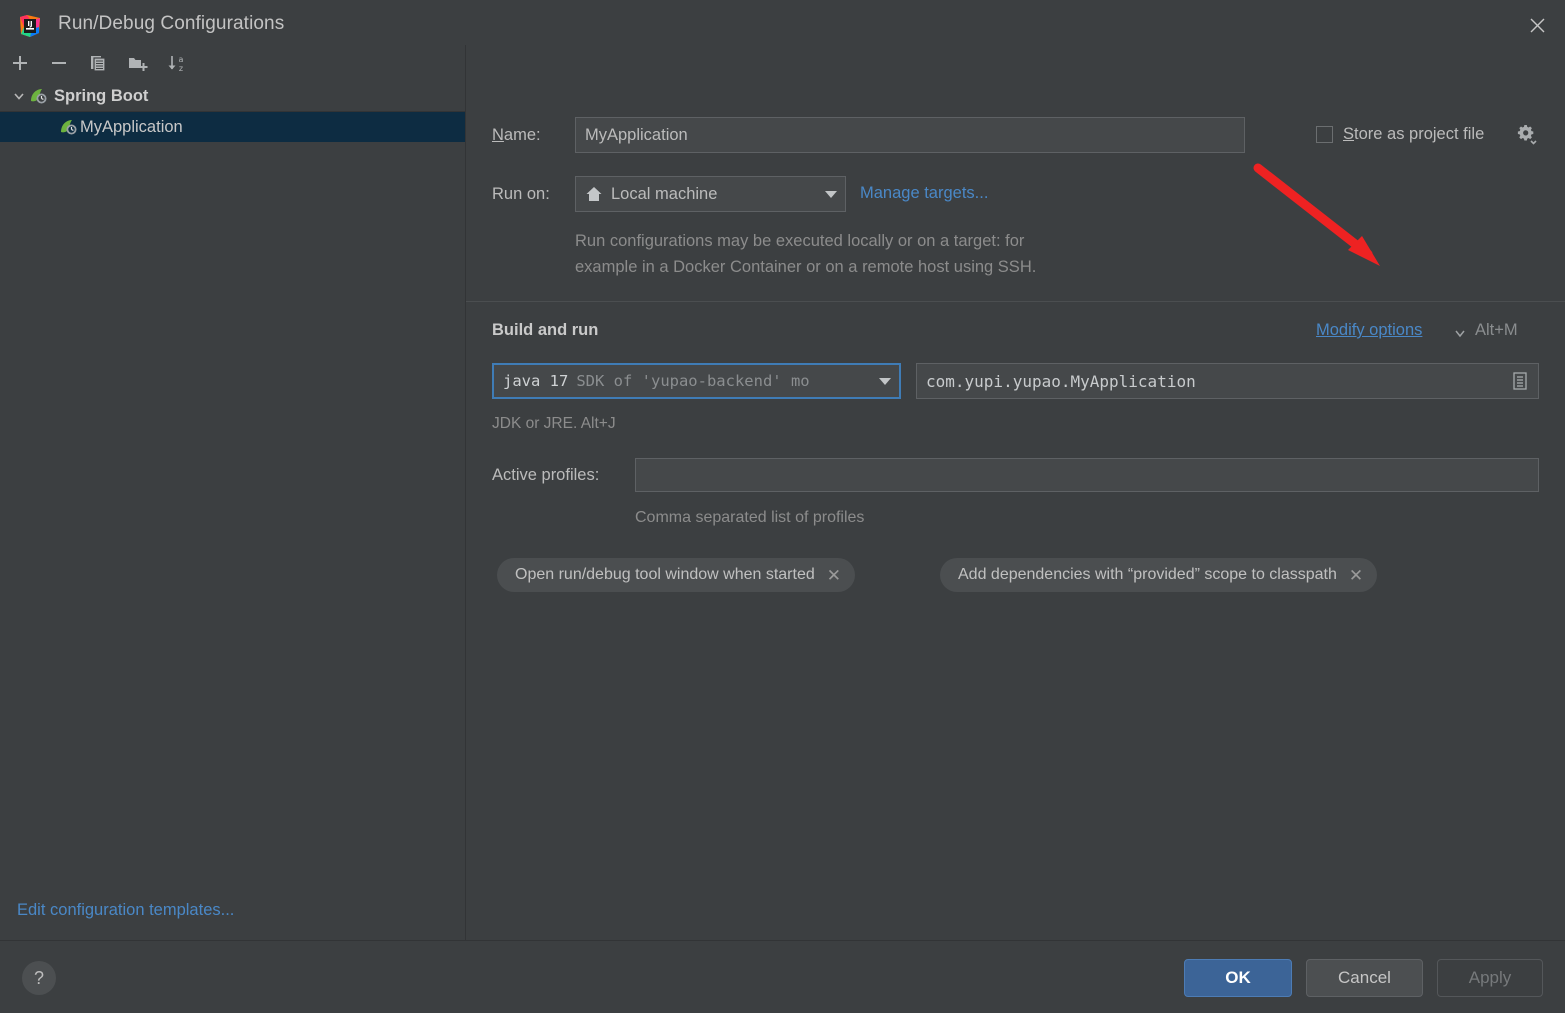  I want to click on gear-dropdown-icon, so click(1527, 136).